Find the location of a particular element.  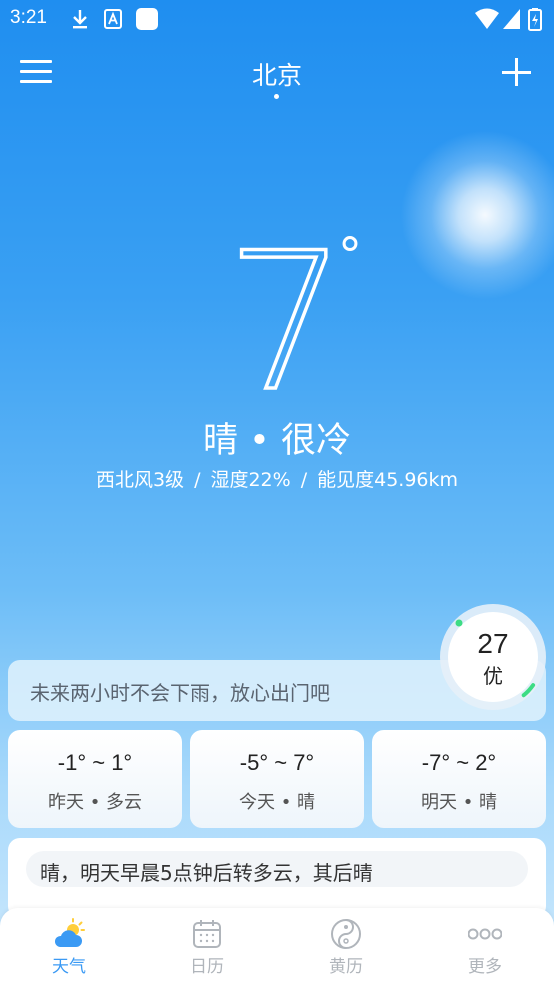

aqi-badge: 27 优 is located at coordinates (493, 657).